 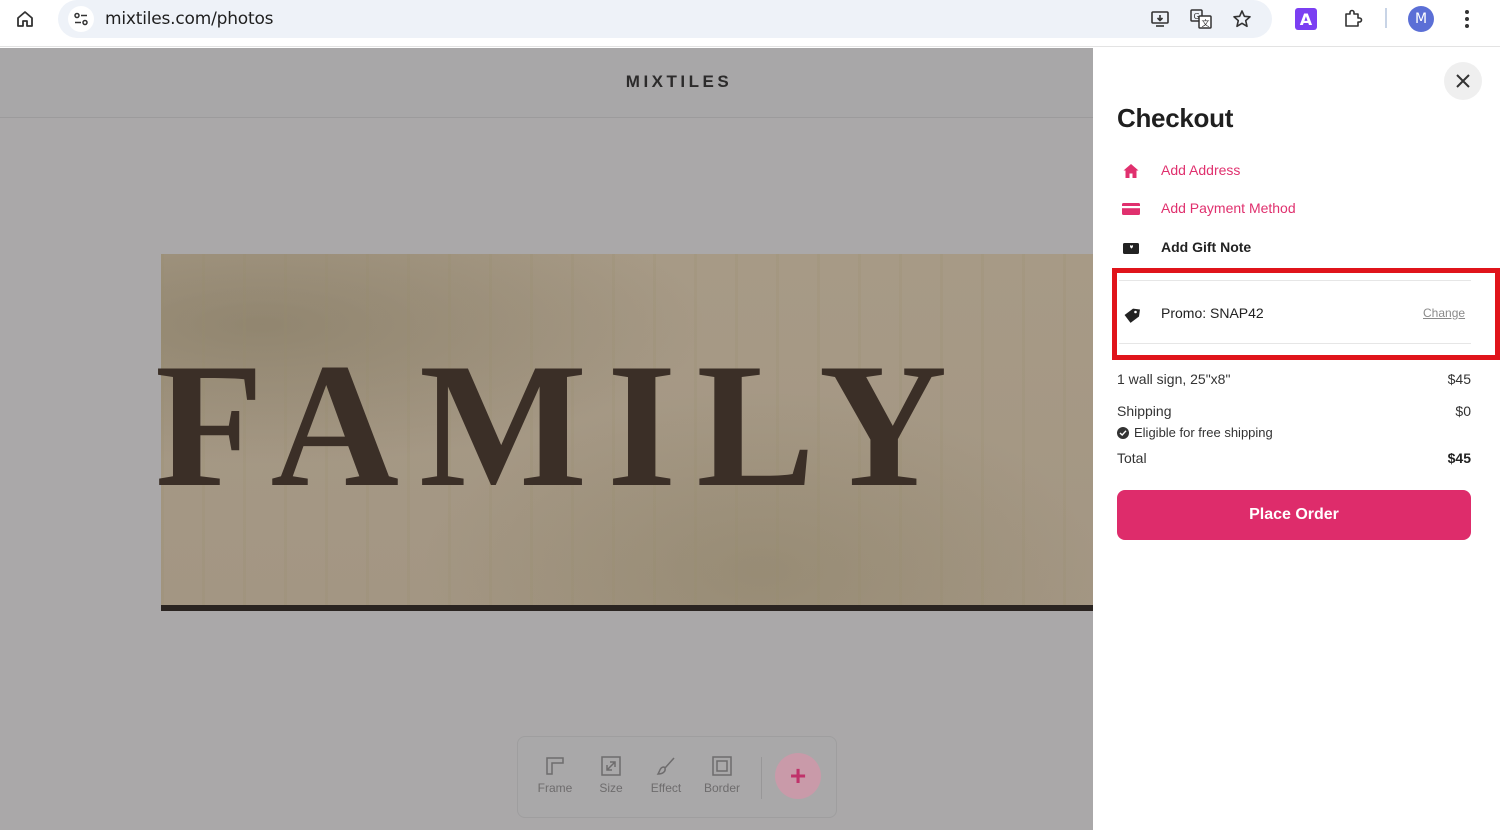 I want to click on frame-tool-button: Frame, so click(x=555, y=775).